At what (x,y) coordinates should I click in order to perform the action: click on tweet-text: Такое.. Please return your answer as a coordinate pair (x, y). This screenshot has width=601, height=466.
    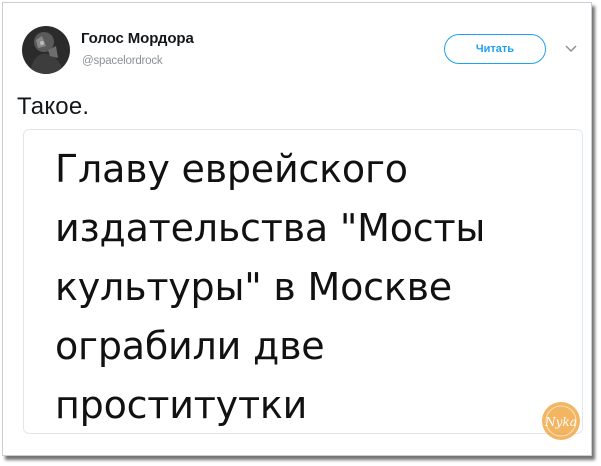
    Looking at the image, I should click on (53, 106).